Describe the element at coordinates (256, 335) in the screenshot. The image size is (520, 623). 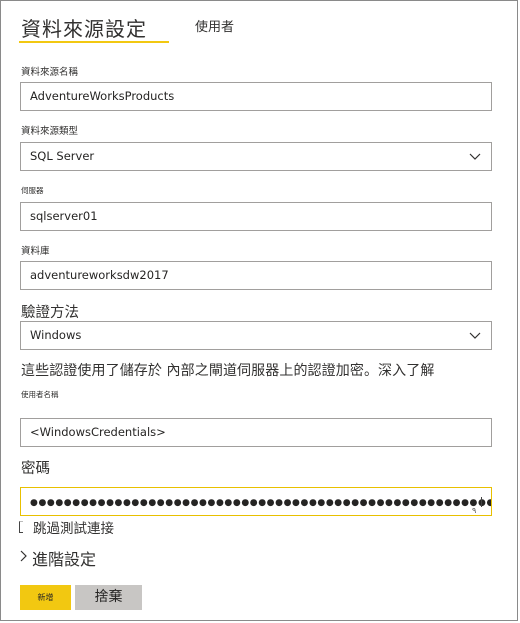
I see `auth-method-select: Windows` at that location.